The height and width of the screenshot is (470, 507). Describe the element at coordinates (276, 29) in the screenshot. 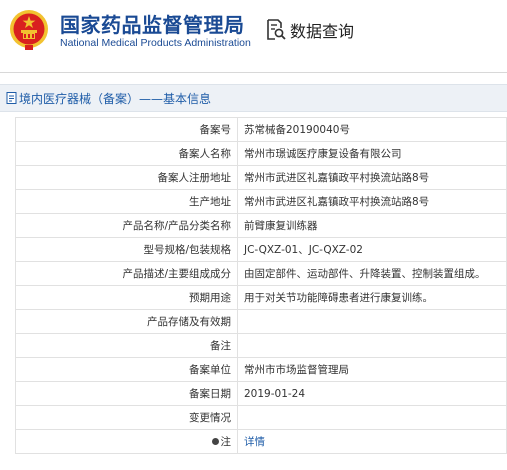

I see `document-search-icon` at that location.